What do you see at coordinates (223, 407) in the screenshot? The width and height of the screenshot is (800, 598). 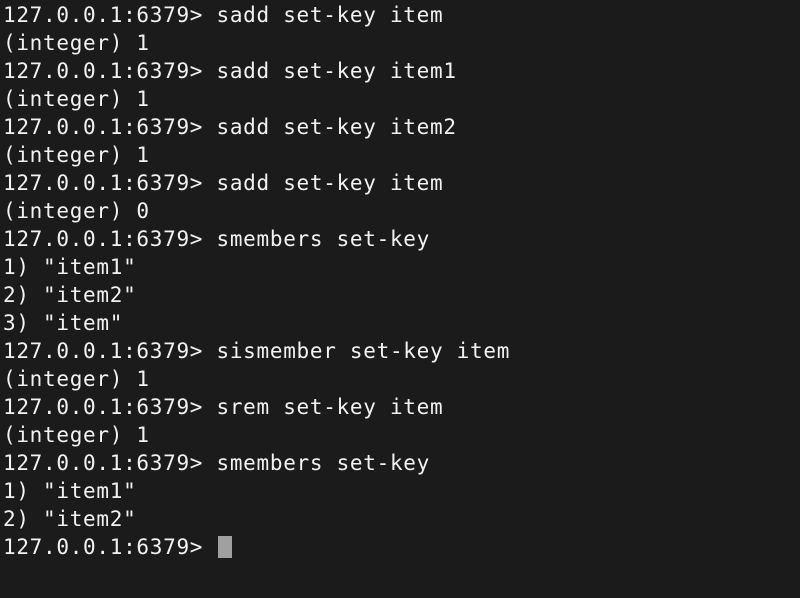 I see `terminal-command-text: 127.0.0.1:6379> srem set-key item` at bounding box center [223, 407].